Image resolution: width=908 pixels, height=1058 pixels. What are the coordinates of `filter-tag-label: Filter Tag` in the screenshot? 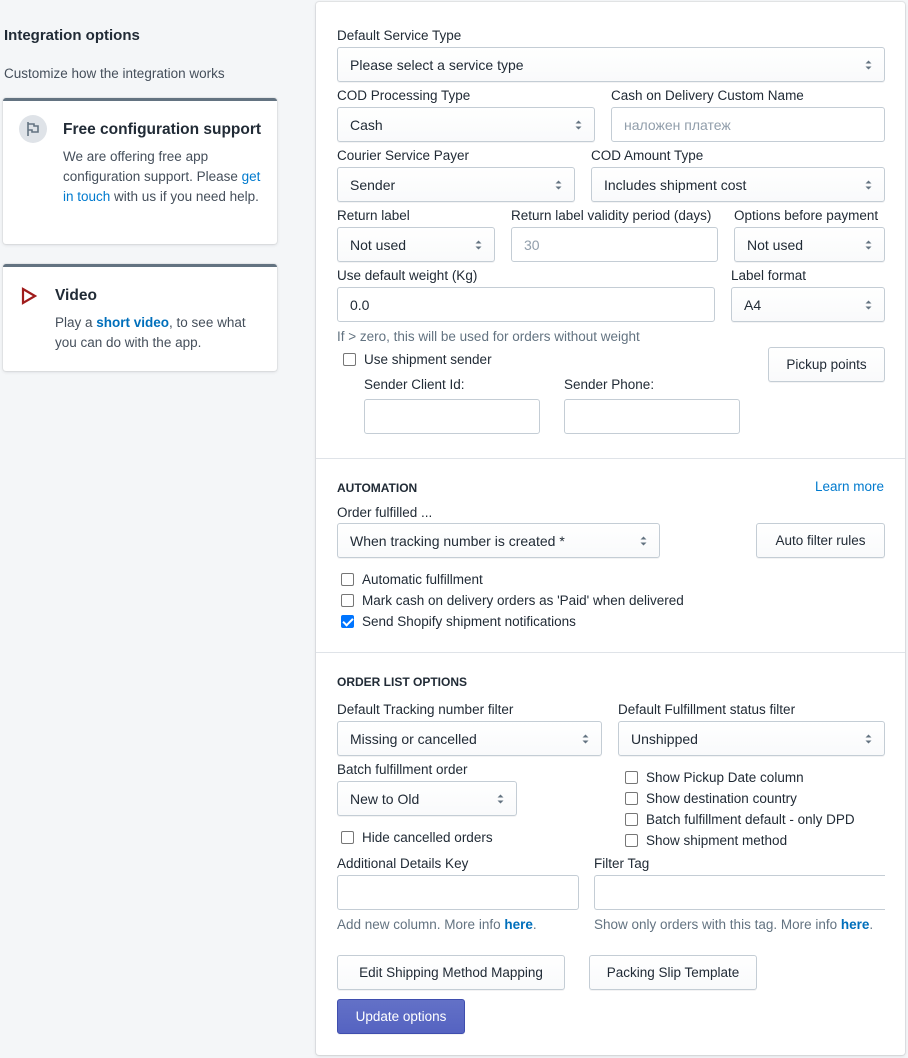 It's located at (622, 863).